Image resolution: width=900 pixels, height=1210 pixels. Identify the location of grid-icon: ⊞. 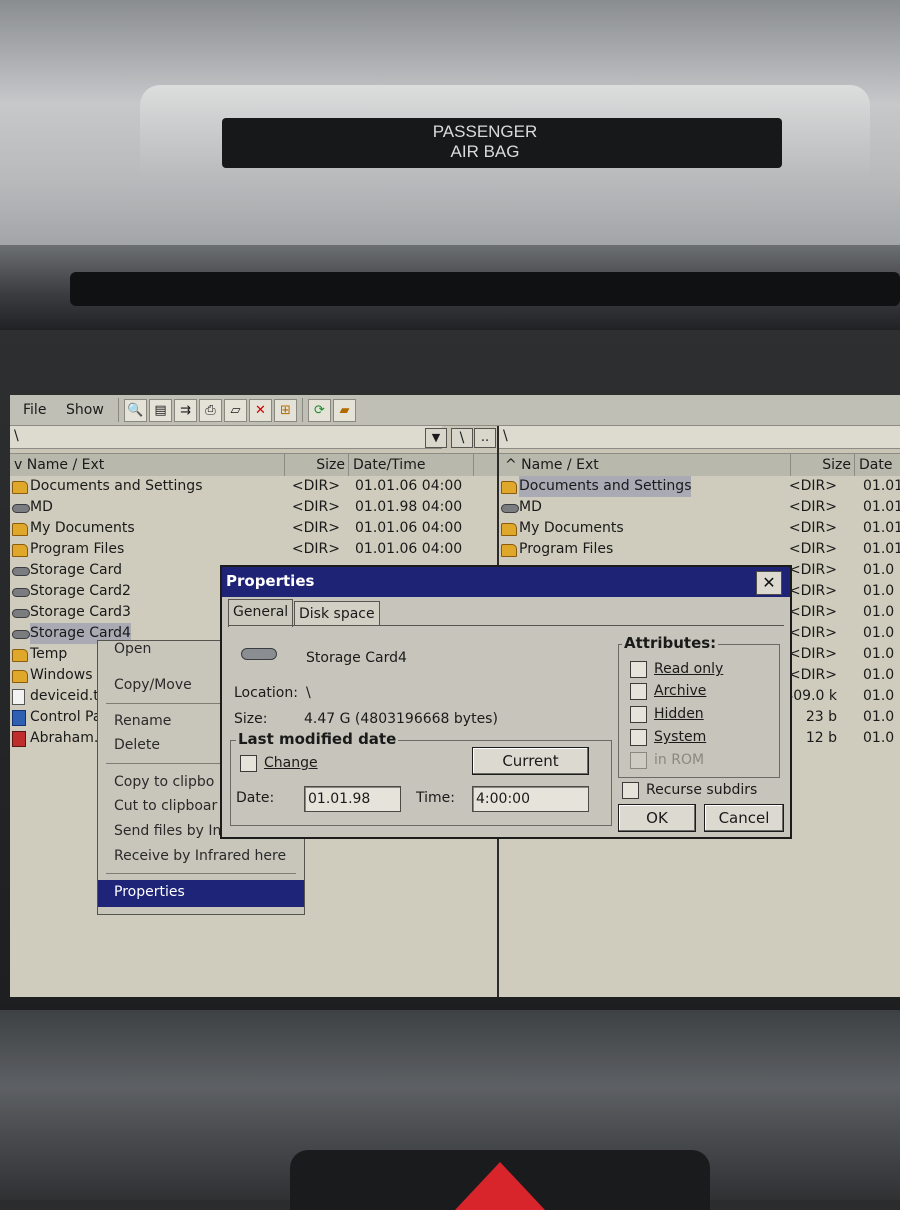
(285, 410).